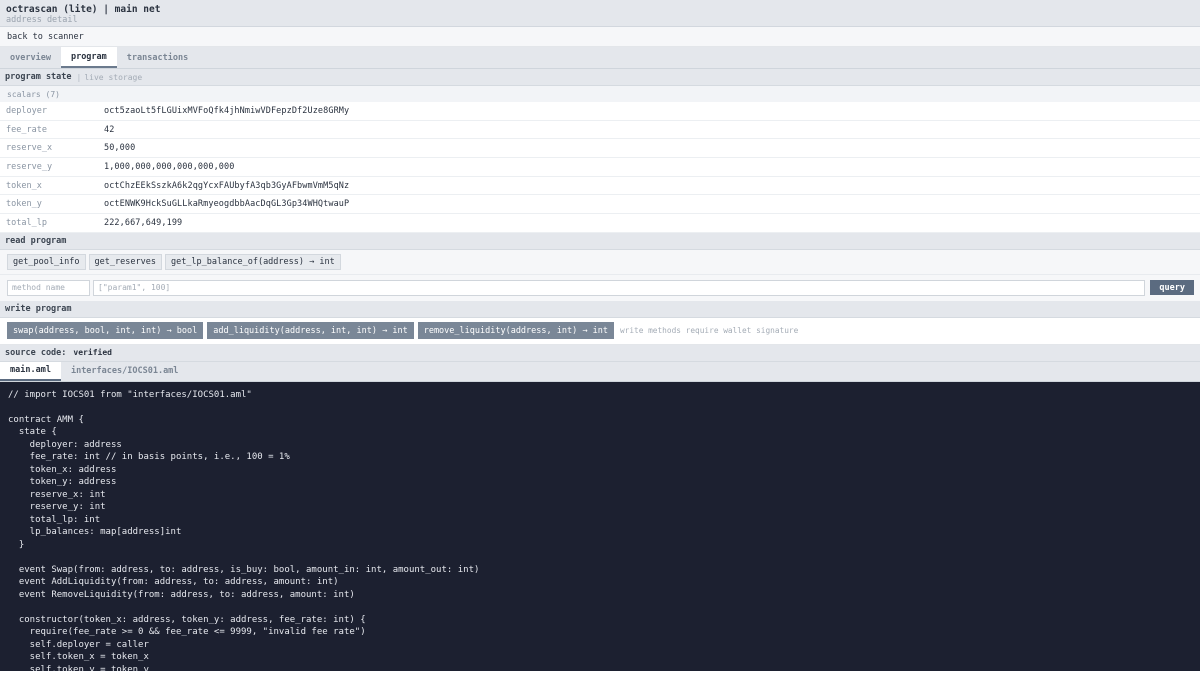 The image size is (1200, 676). I want to click on read-method-get-lp-balance-button: get_lp_balance_of(address) → int, so click(252, 261).